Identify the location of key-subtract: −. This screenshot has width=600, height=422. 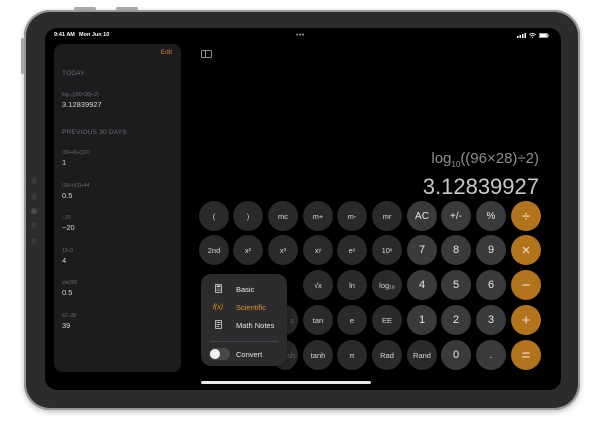
(526, 285).